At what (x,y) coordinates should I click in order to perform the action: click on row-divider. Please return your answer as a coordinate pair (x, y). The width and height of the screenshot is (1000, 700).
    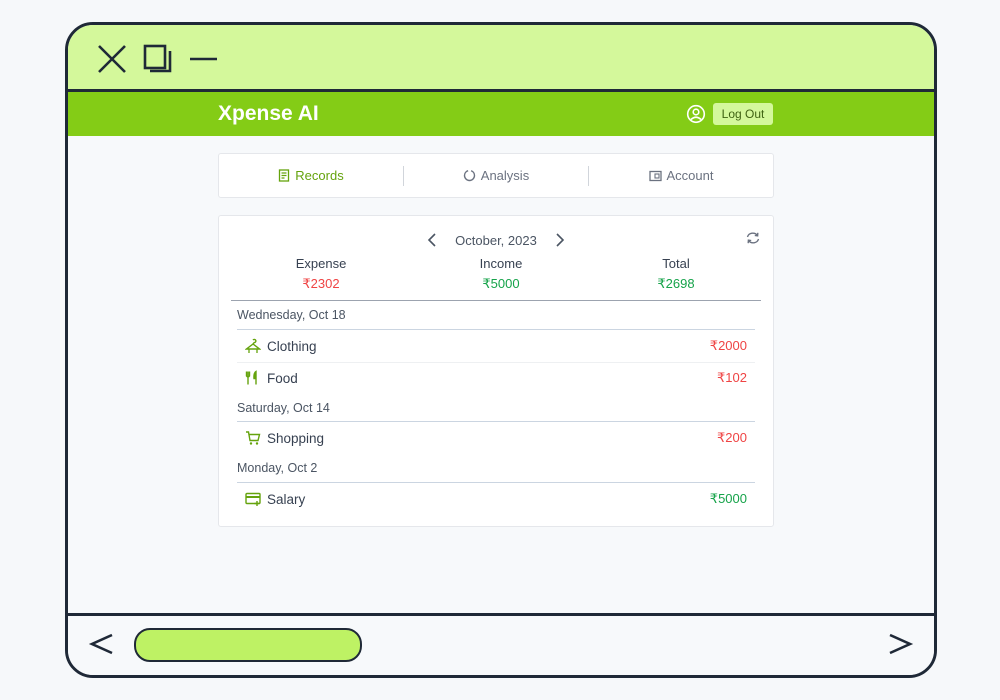
    Looking at the image, I should click on (496, 362).